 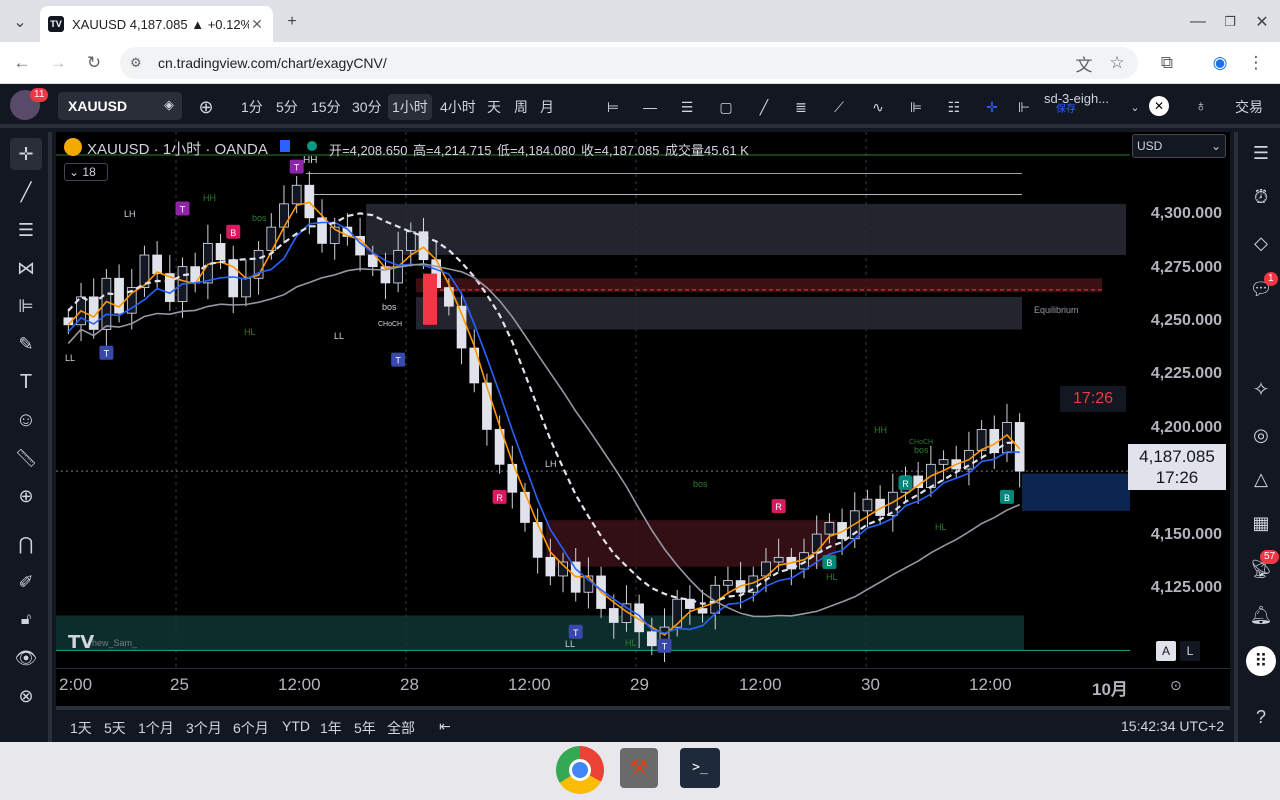 What do you see at coordinates (86, 172) in the screenshot?
I see `indicators-toggle: ⌄ 18` at bounding box center [86, 172].